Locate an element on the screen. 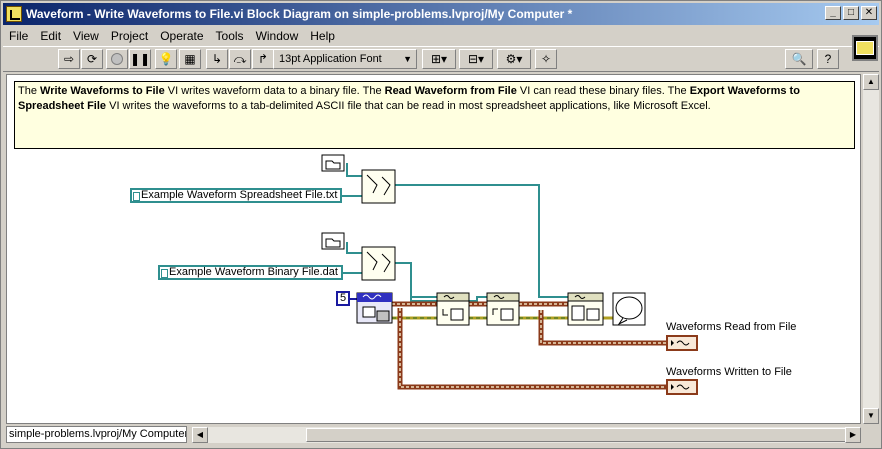 The image size is (882, 449). window-resize-corner is located at coordinates (871, 434).